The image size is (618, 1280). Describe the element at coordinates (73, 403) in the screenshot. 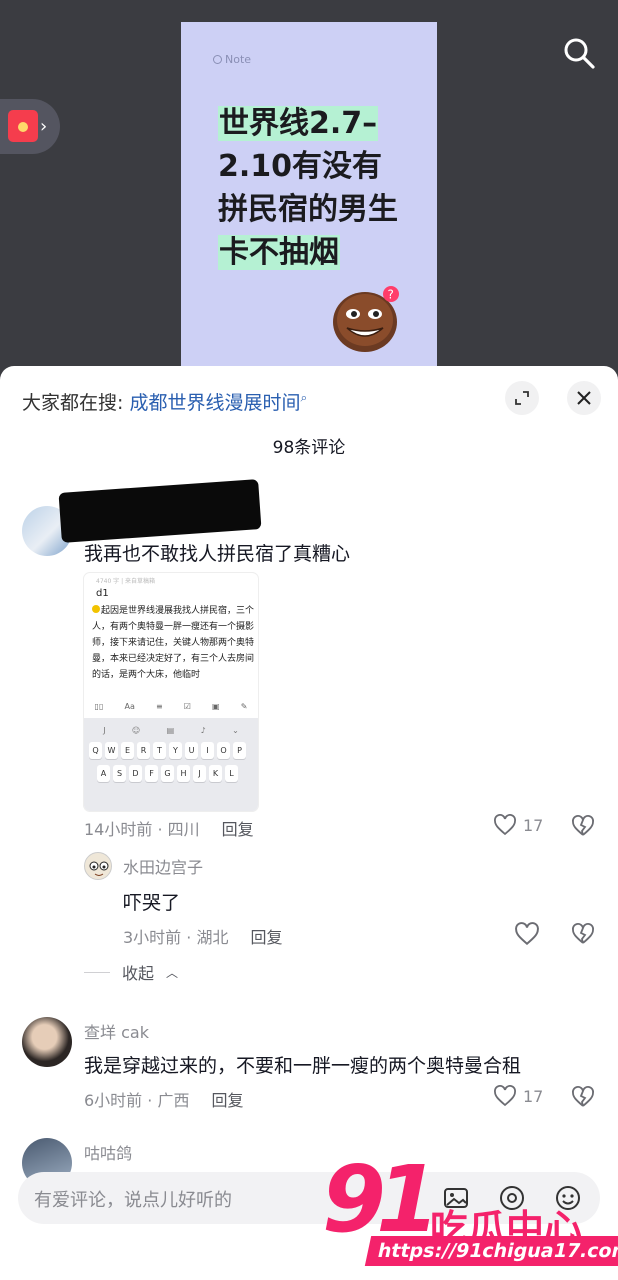

I see `suggestion-prefix: 大家都在搜:` at that location.